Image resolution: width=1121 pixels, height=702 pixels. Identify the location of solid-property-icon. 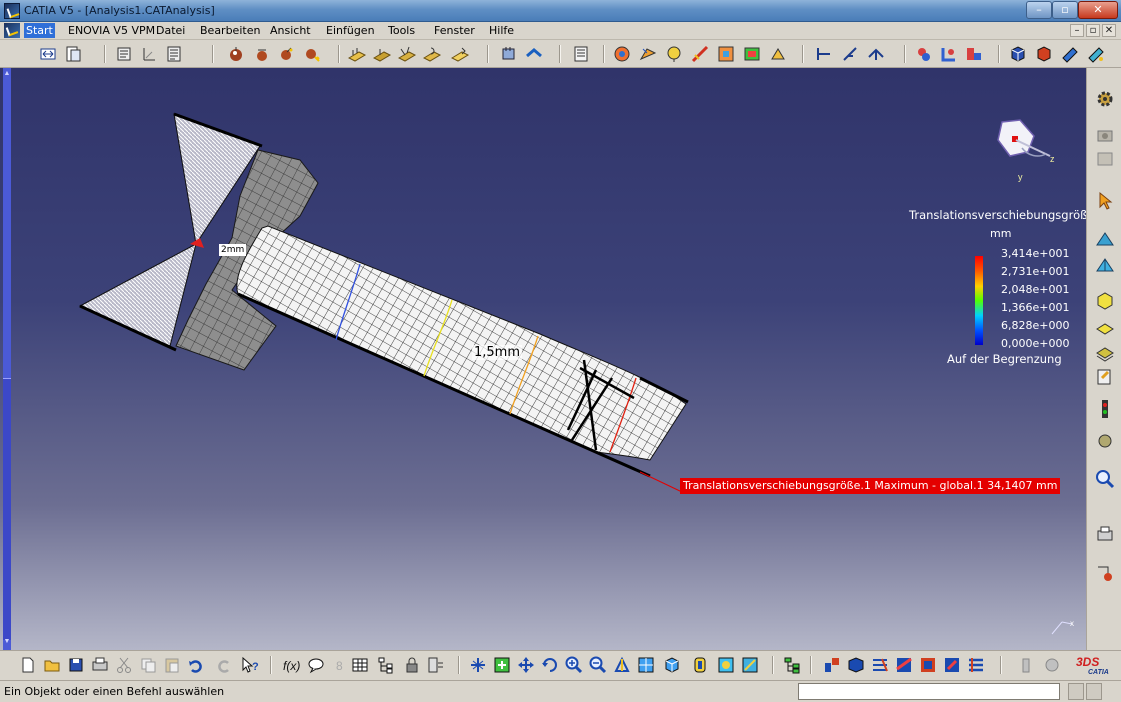
(1105, 301).